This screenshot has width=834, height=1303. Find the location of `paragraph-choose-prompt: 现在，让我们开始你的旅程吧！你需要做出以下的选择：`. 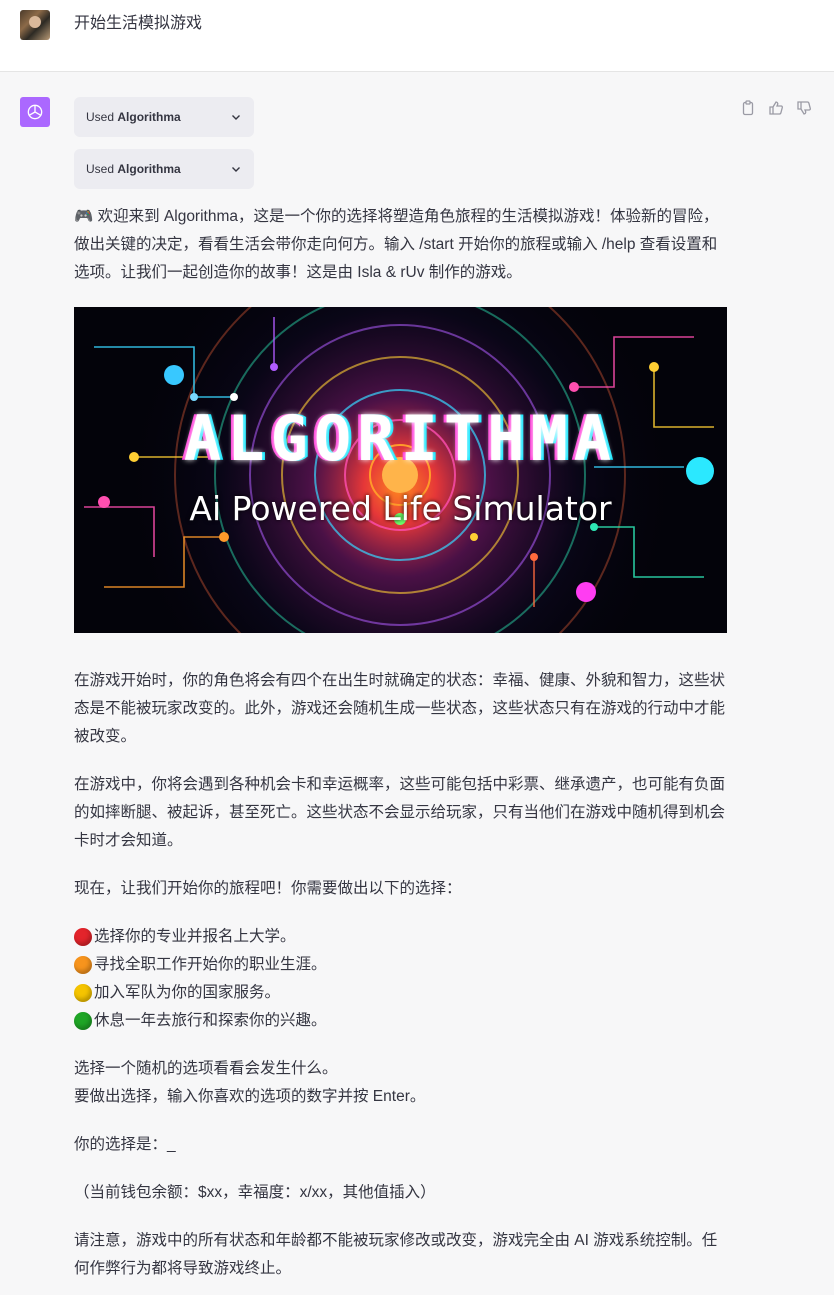

paragraph-choose-prompt: 现在，让我们开始你的旅程吧！你需要做出以下的选择： is located at coordinates (268, 888).